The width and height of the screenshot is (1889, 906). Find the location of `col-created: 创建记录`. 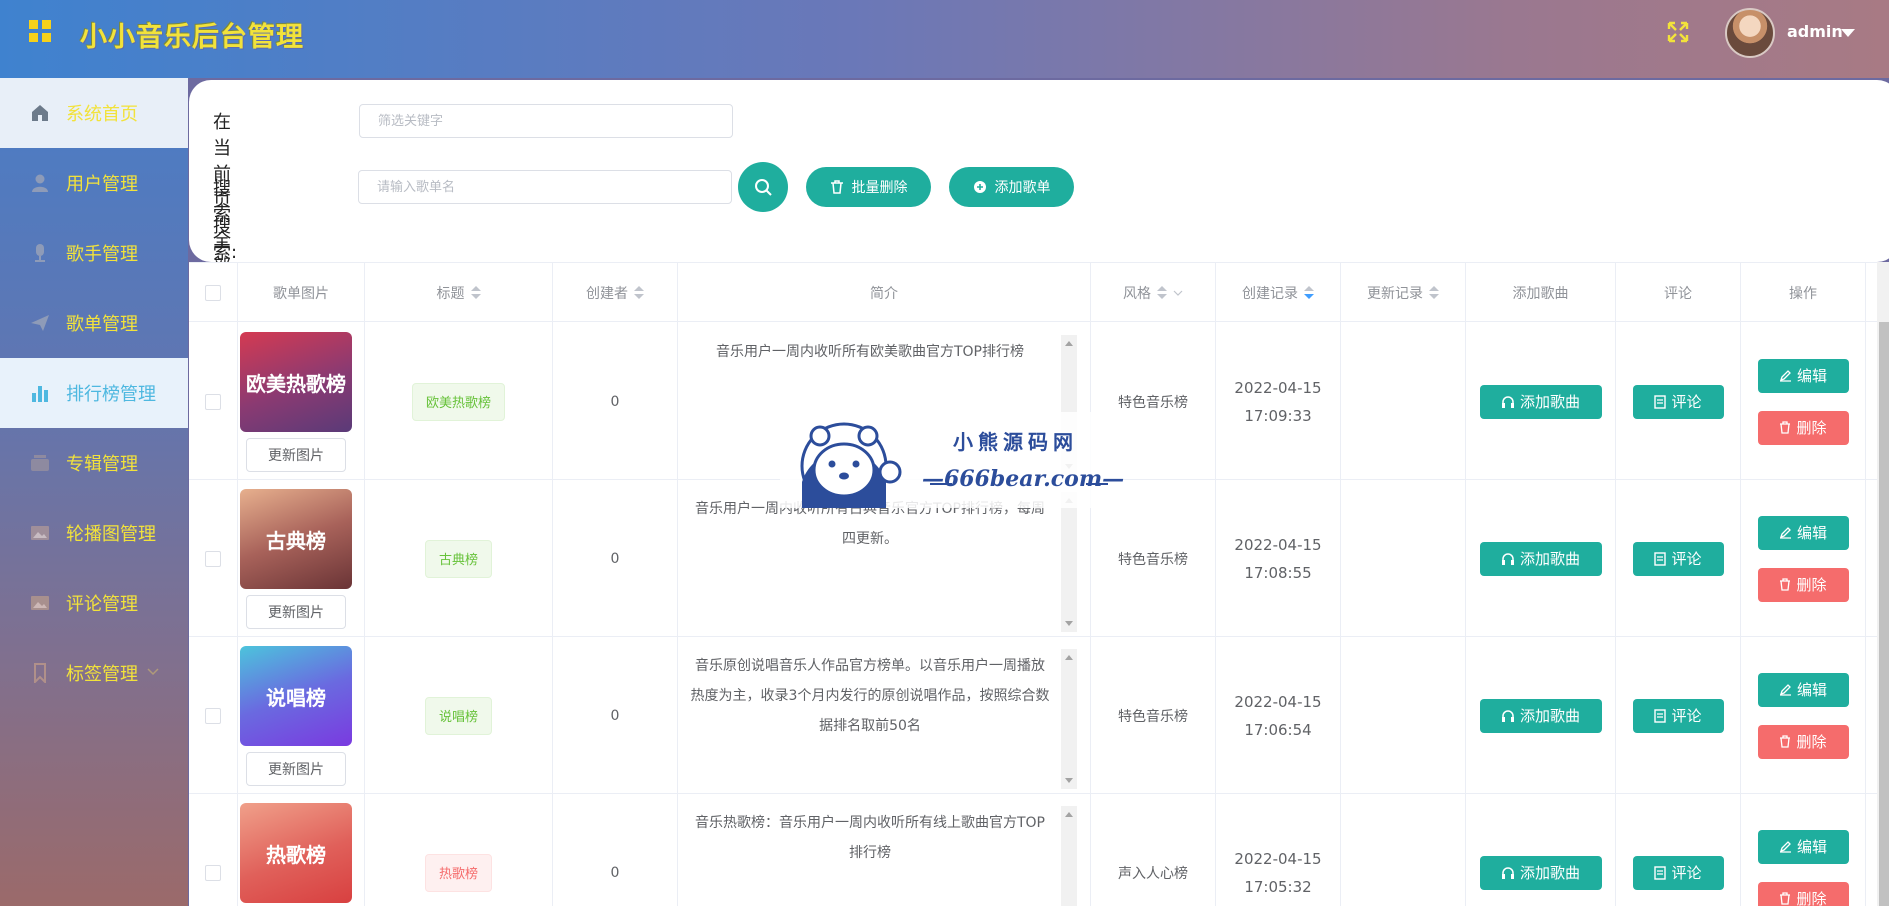

col-created: 创建记录 is located at coordinates (1278, 293).